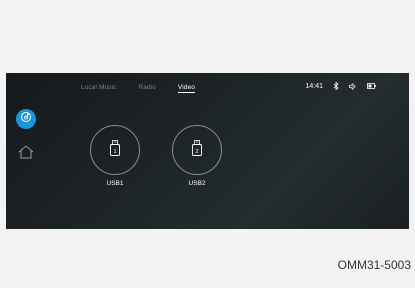 This screenshot has width=415, height=288. What do you see at coordinates (197, 183) in the screenshot?
I see `usb2-label: USB2` at bounding box center [197, 183].